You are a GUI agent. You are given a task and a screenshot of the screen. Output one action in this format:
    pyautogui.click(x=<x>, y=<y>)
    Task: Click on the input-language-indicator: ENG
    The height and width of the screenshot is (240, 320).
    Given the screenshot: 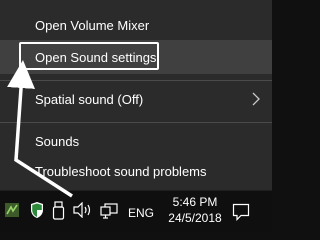 What is the action you would take?
    pyautogui.click(x=141, y=213)
    